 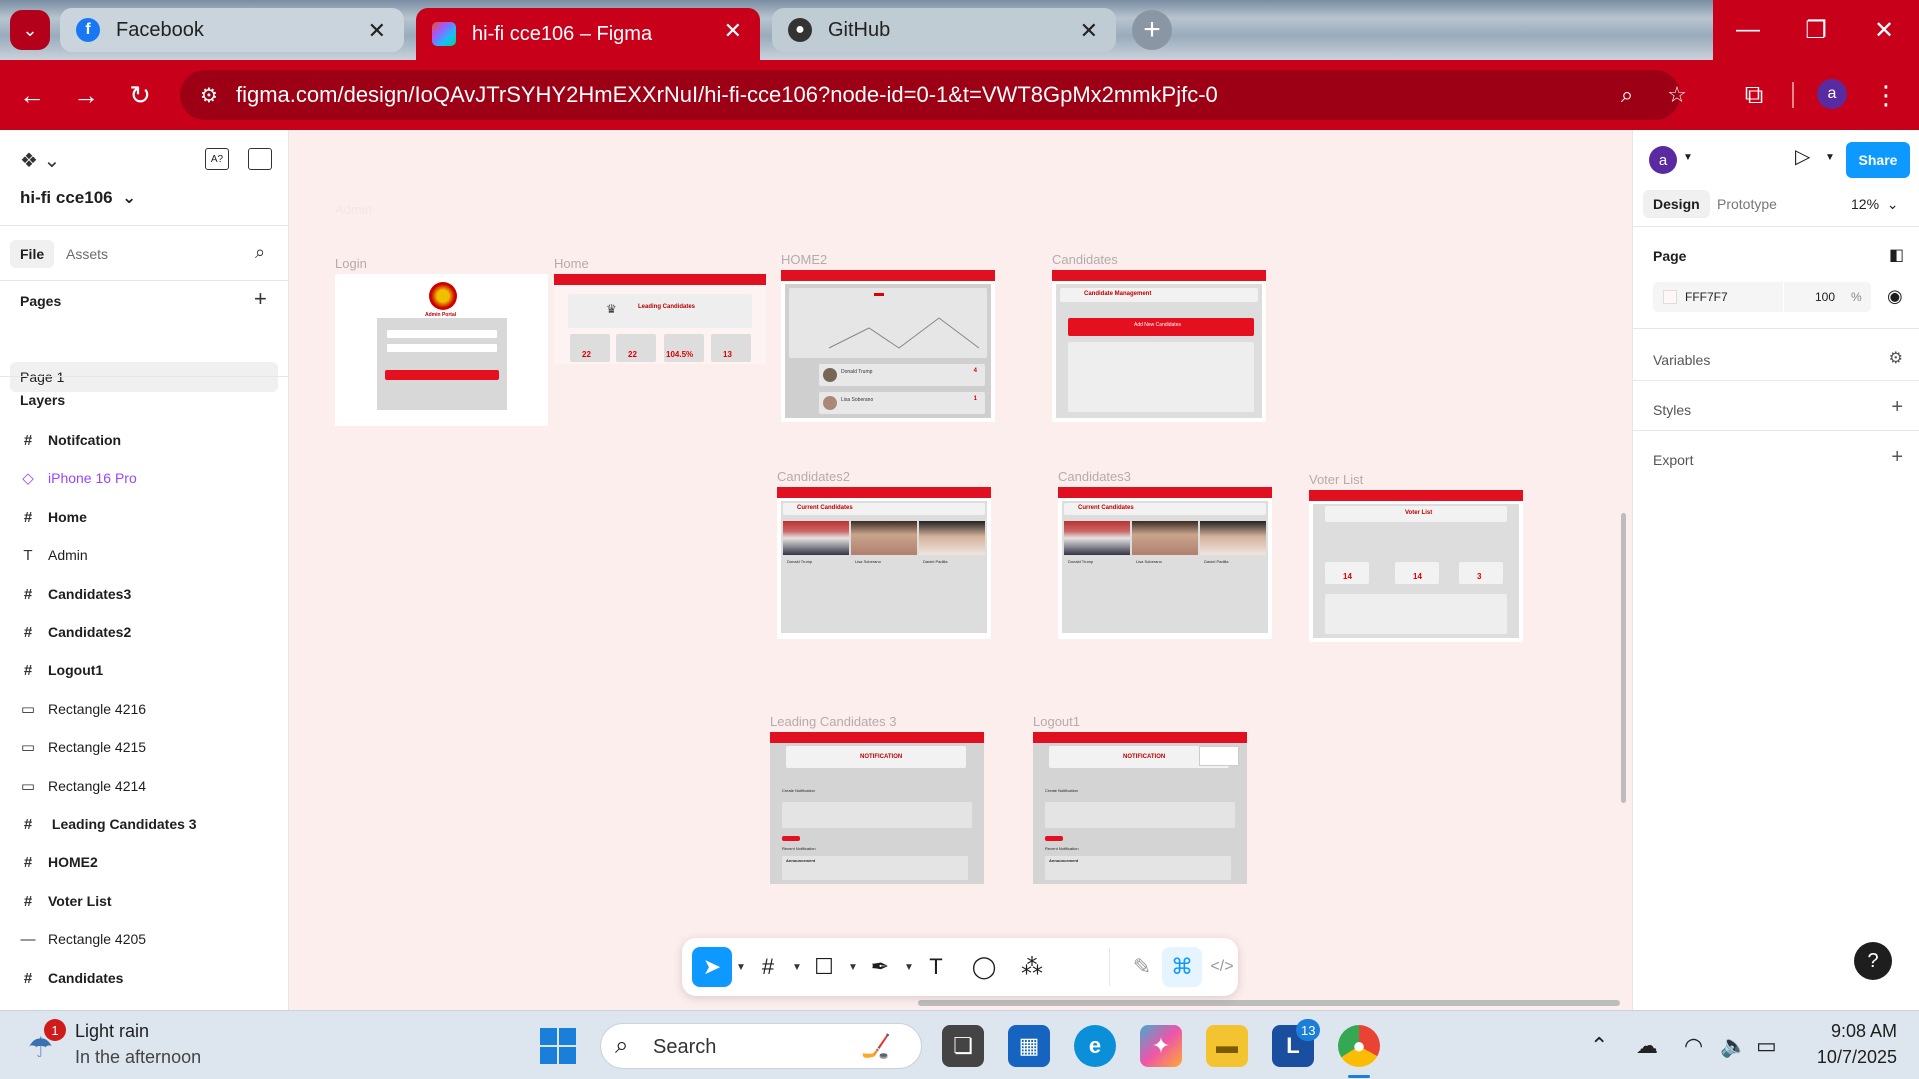 I want to click on eye-icon: ◉, so click(x=1895, y=296).